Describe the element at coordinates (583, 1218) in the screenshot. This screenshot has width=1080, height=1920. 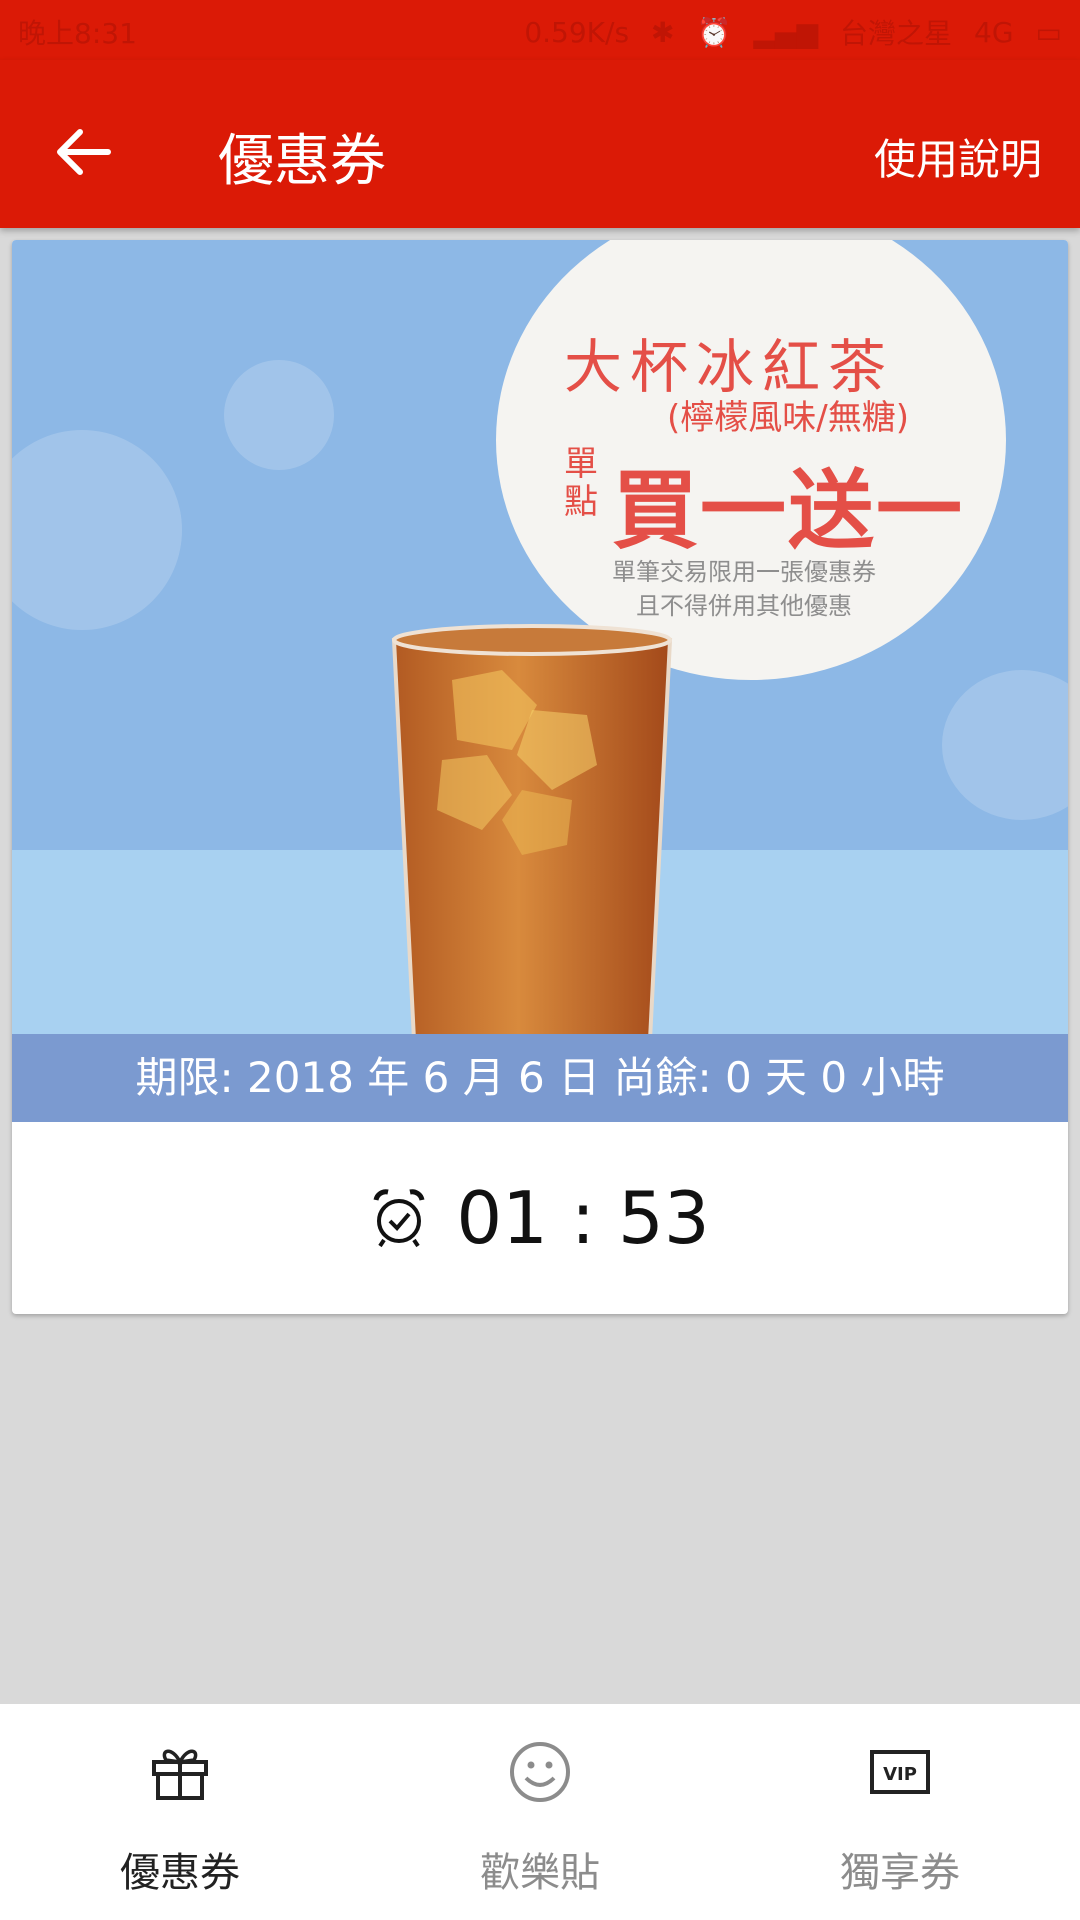
I see `timer-value: 01 : 53` at that location.